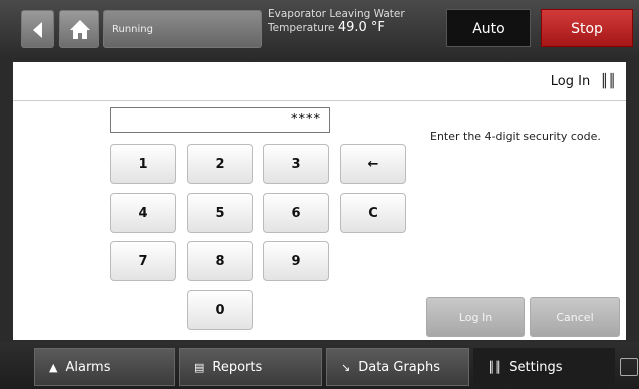 The image size is (639, 389). Describe the element at coordinates (220, 120) in the screenshot. I see `security-code-input: ****` at that location.